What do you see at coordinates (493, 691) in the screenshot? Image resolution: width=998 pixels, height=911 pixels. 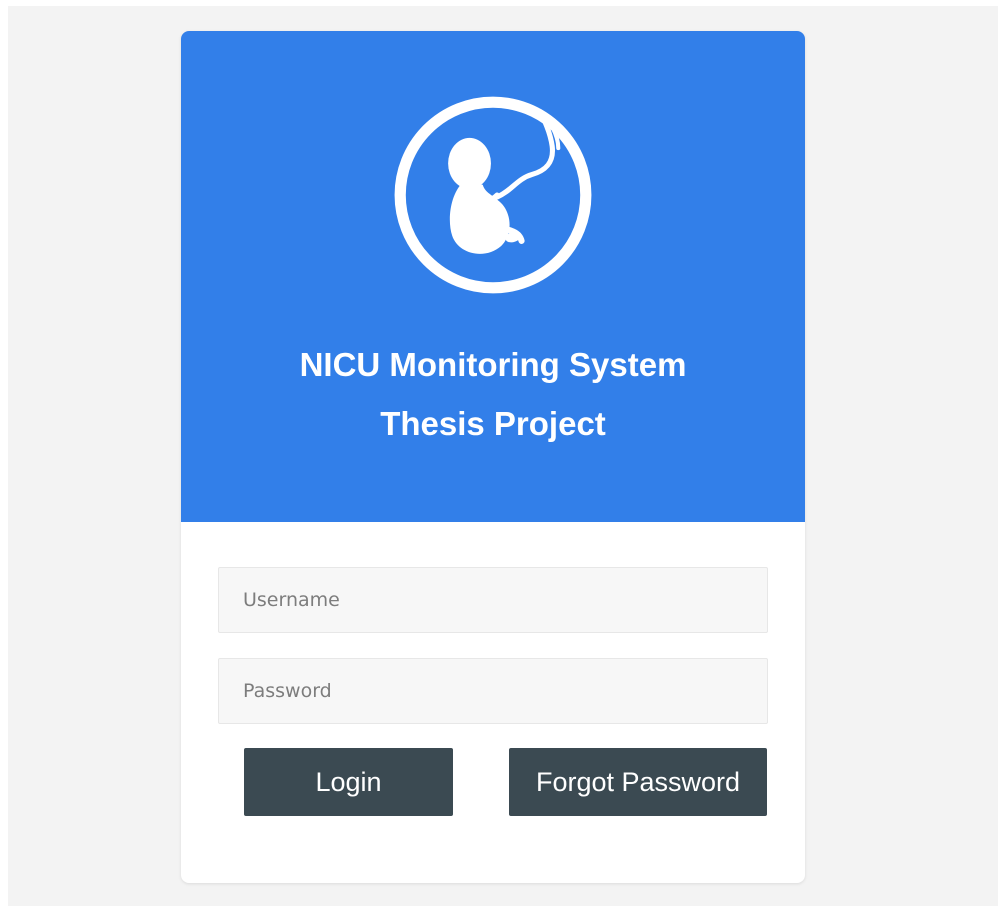 I see `password-input` at bounding box center [493, 691].